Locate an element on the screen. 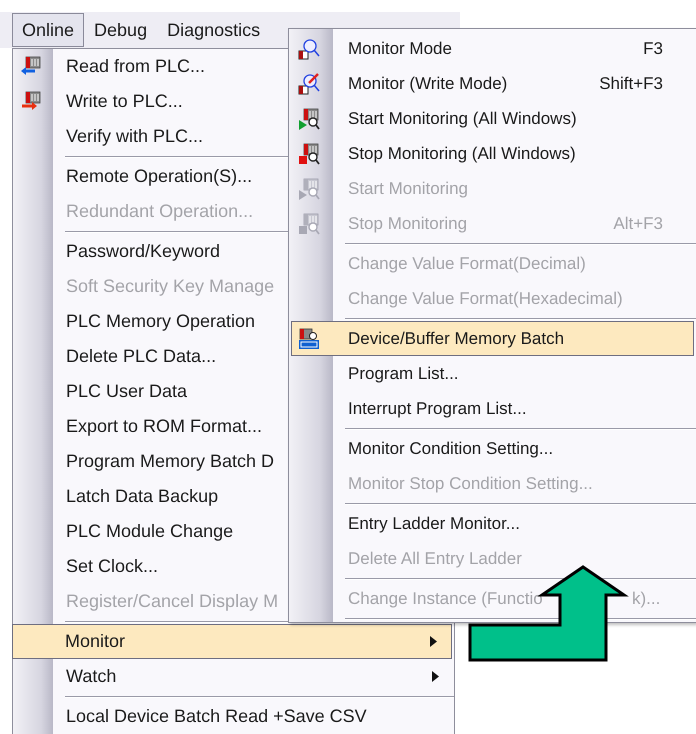  menu-item: Device/Buffer Memory Batch is located at coordinates (492, 338).